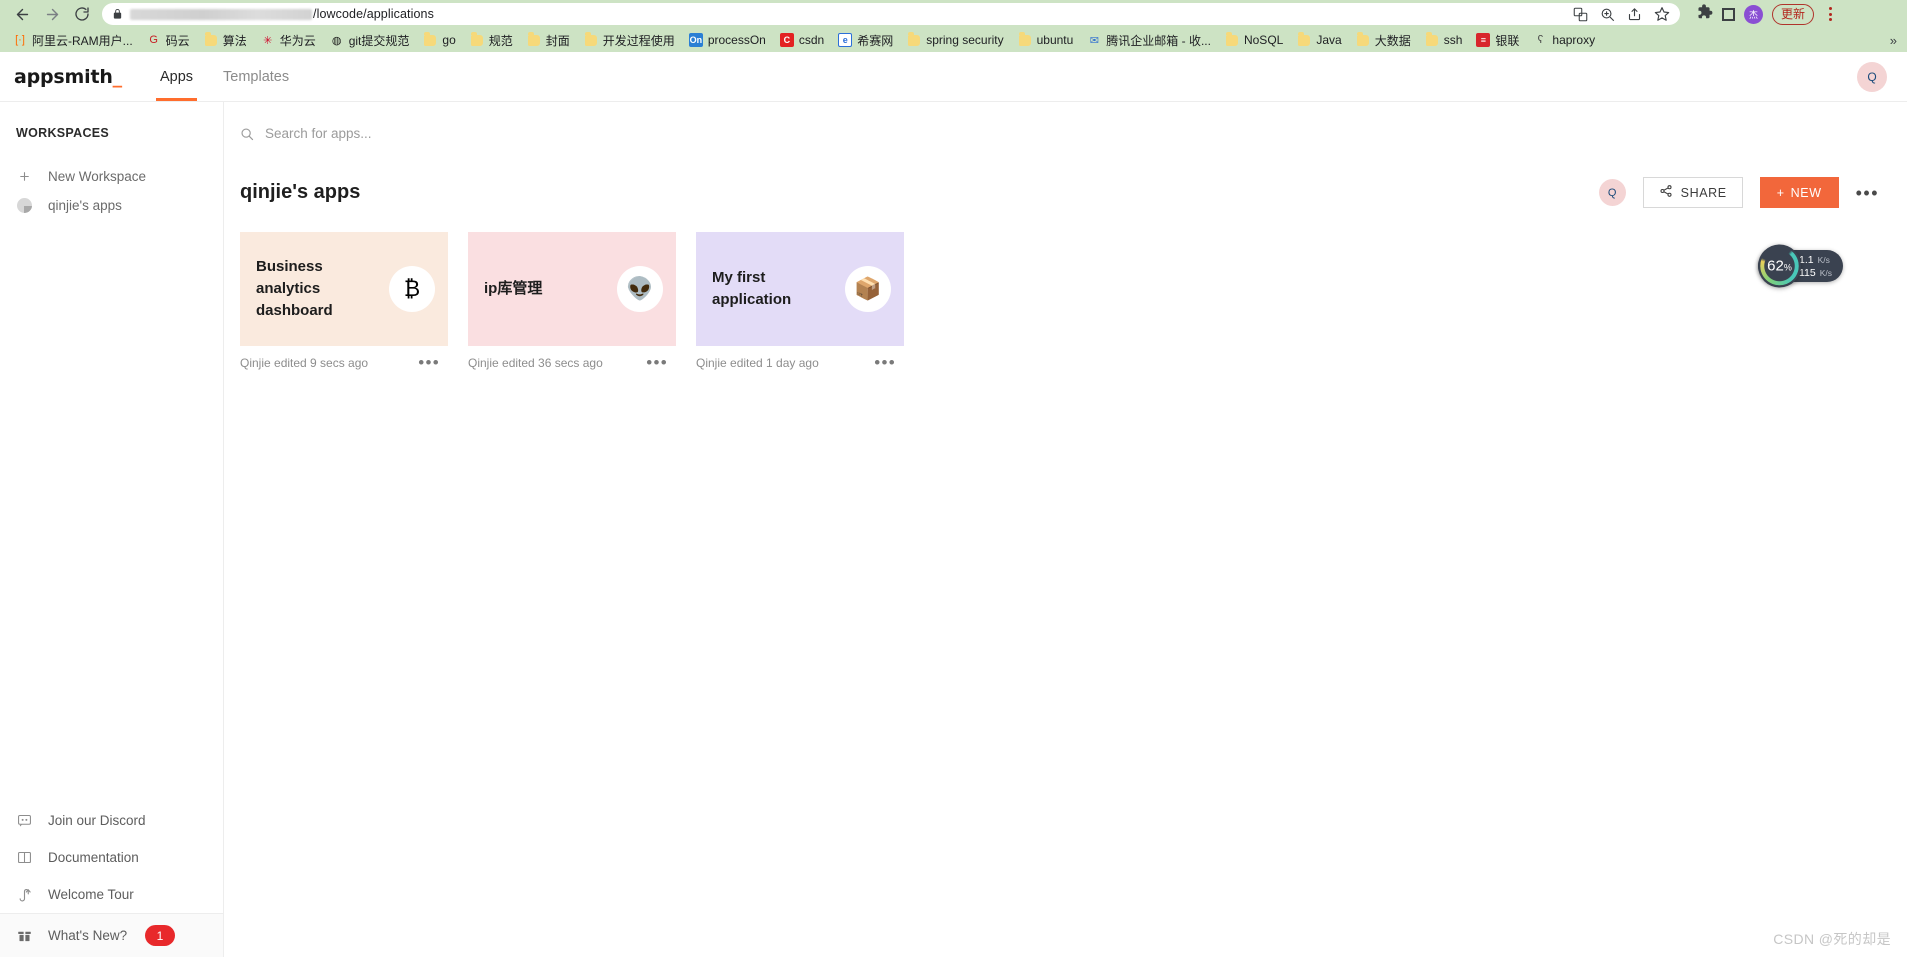  I want to click on translate-icon, so click(1580, 14).